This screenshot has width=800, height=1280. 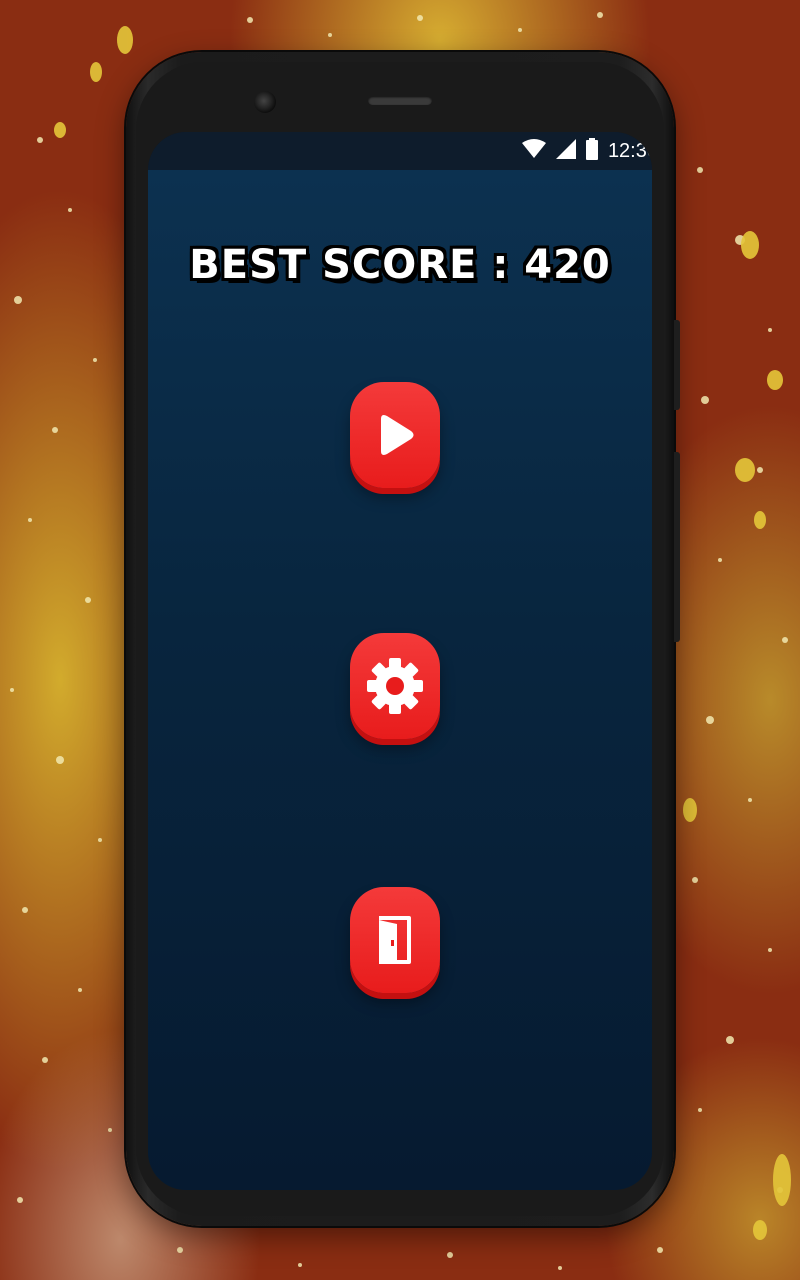 What do you see at coordinates (400, 100) in the screenshot?
I see `earpiece-speaker` at bounding box center [400, 100].